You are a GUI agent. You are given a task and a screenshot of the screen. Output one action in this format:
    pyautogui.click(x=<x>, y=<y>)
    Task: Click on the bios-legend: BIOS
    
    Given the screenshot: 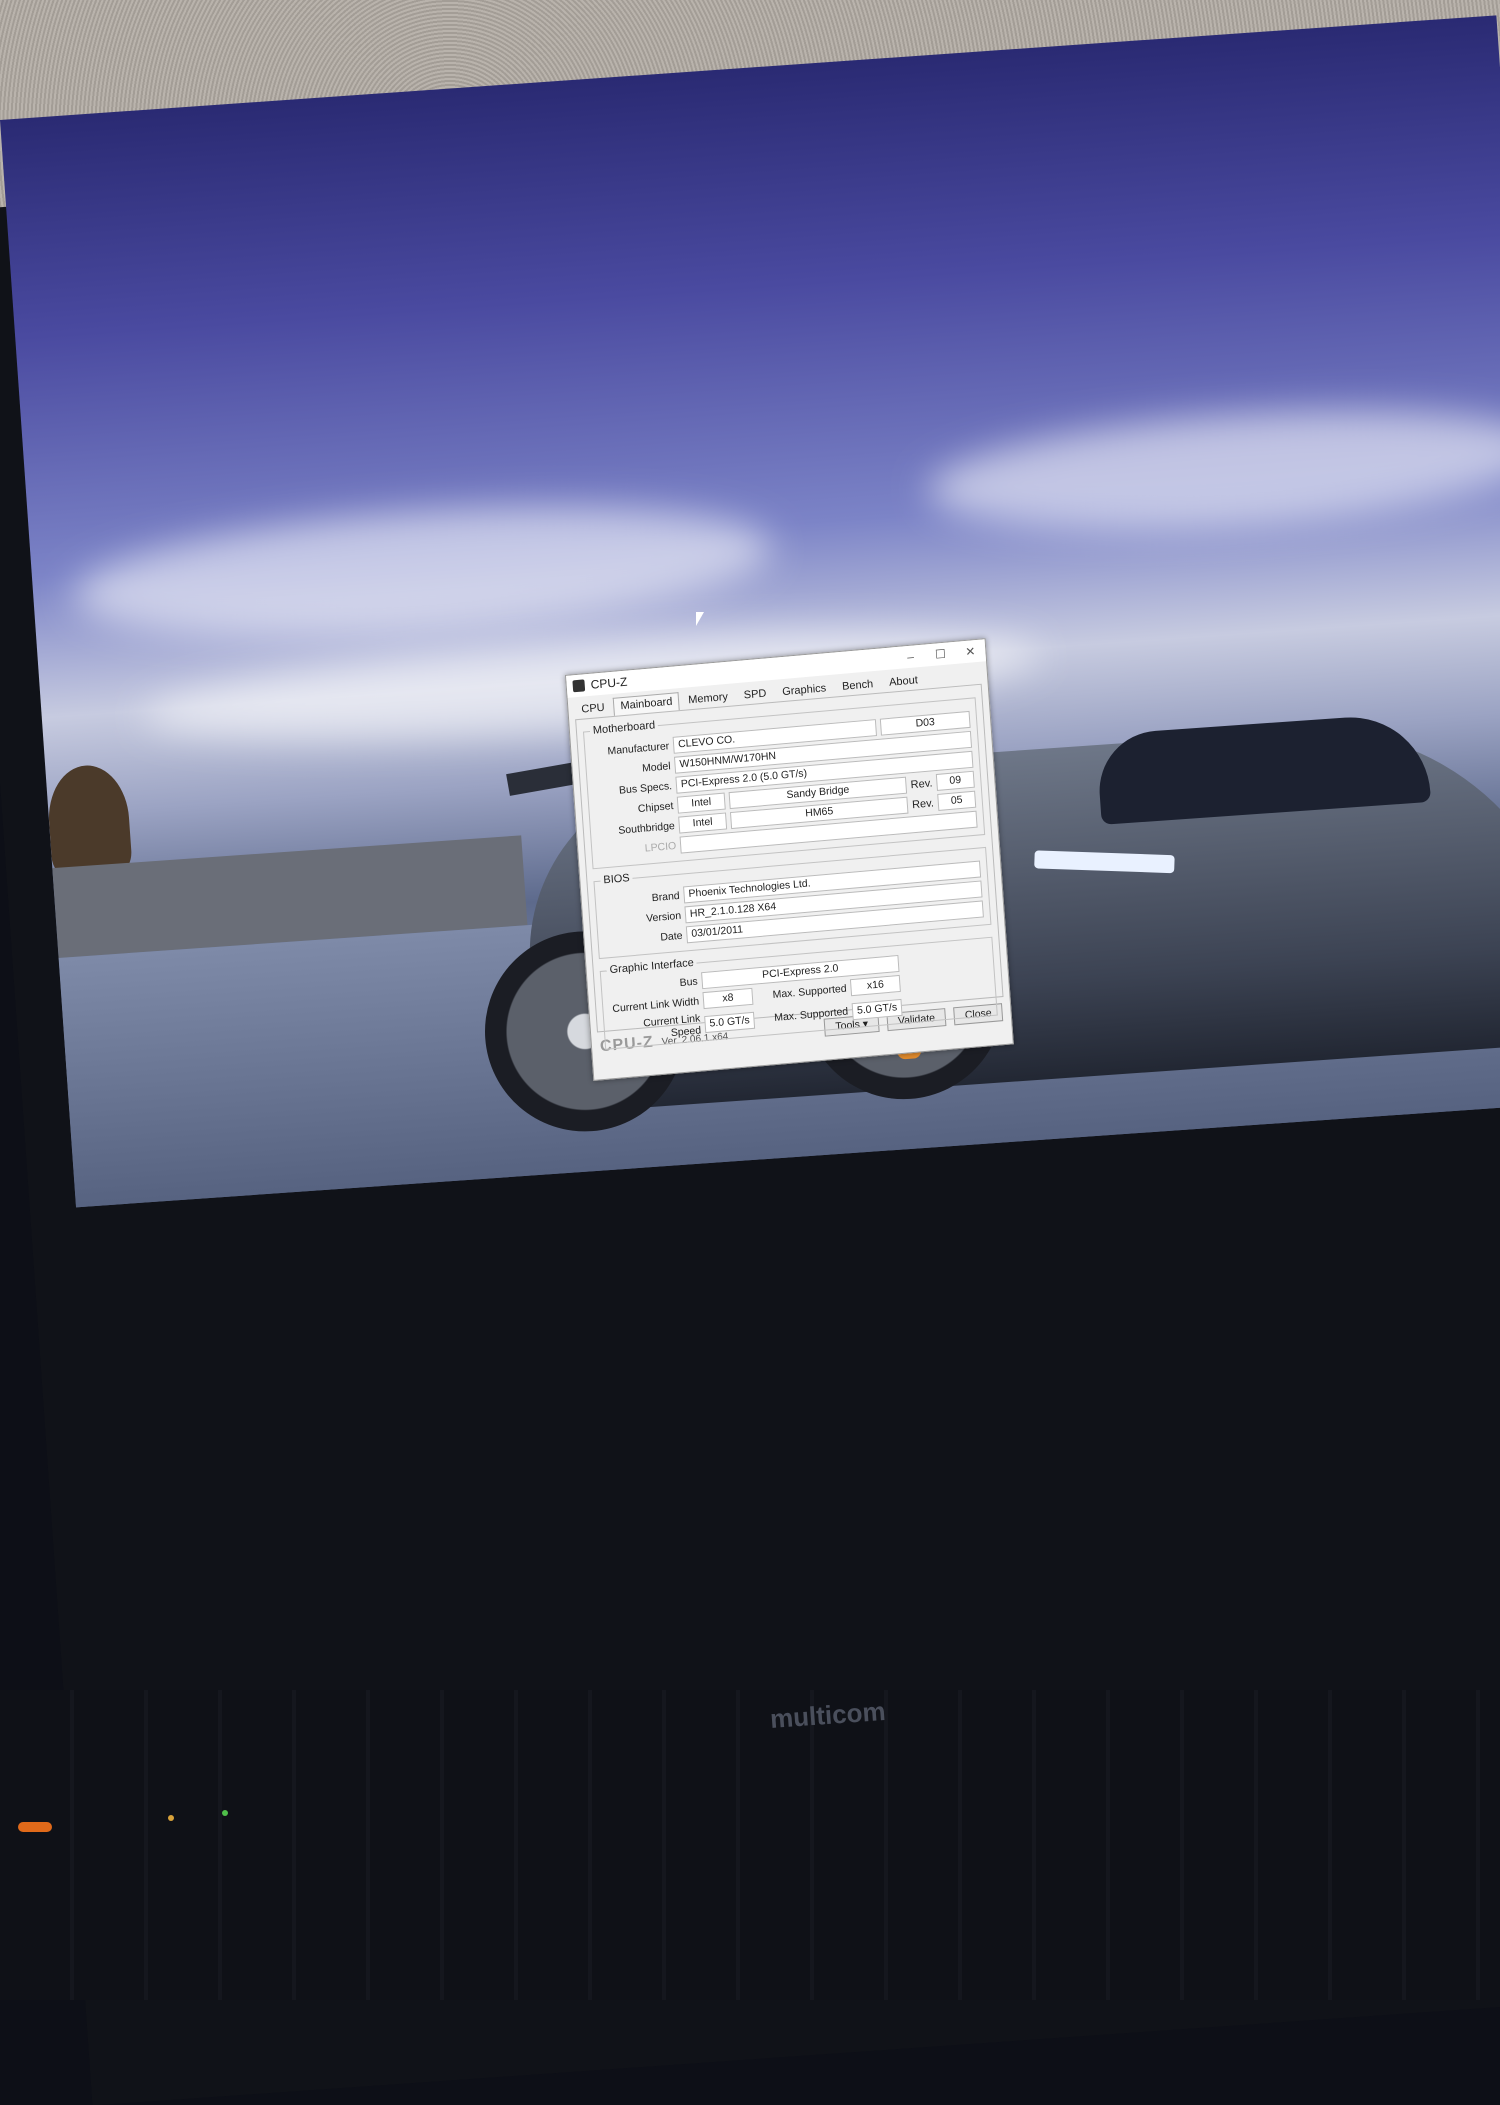 What is the action you would take?
    pyautogui.click(x=617, y=879)
    